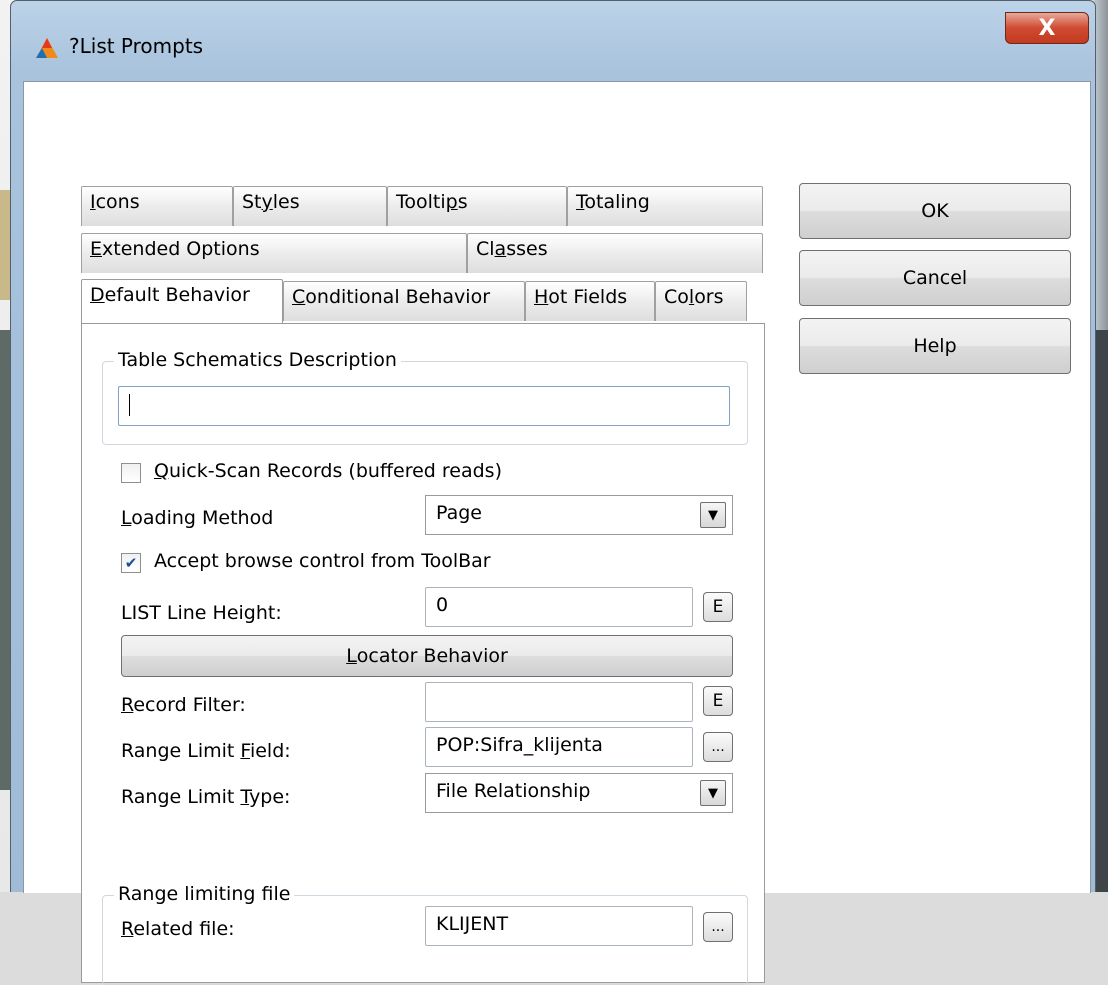  What do you see at coordinates (701, 301) in the screenshot?
I see `tab-colors: Colors` at bounding box center [701, 301].